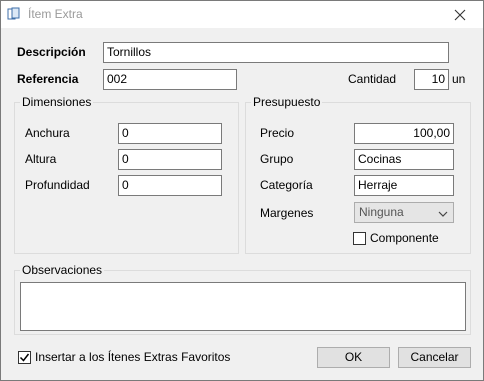 This screenshot has height=381, width=484. What do you see at coordinates (51, 52) in the screenshot?
I see `descripcion-label: Descripción` at bounding box center [51, 52].